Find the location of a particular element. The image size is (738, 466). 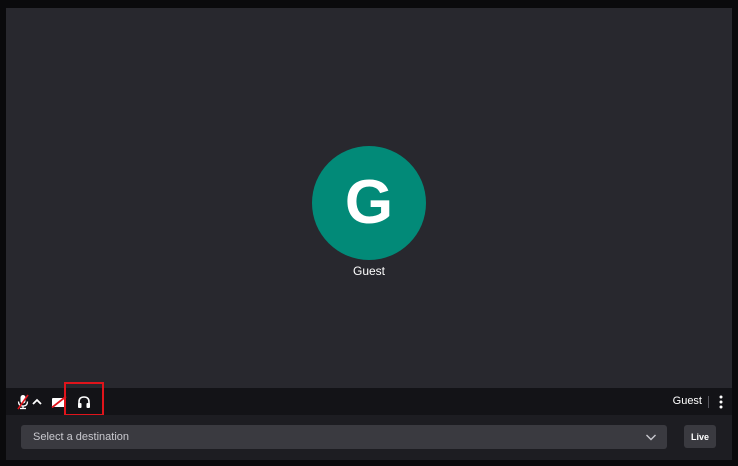

microphone-muted-icon is located at coordinates (23, 401).